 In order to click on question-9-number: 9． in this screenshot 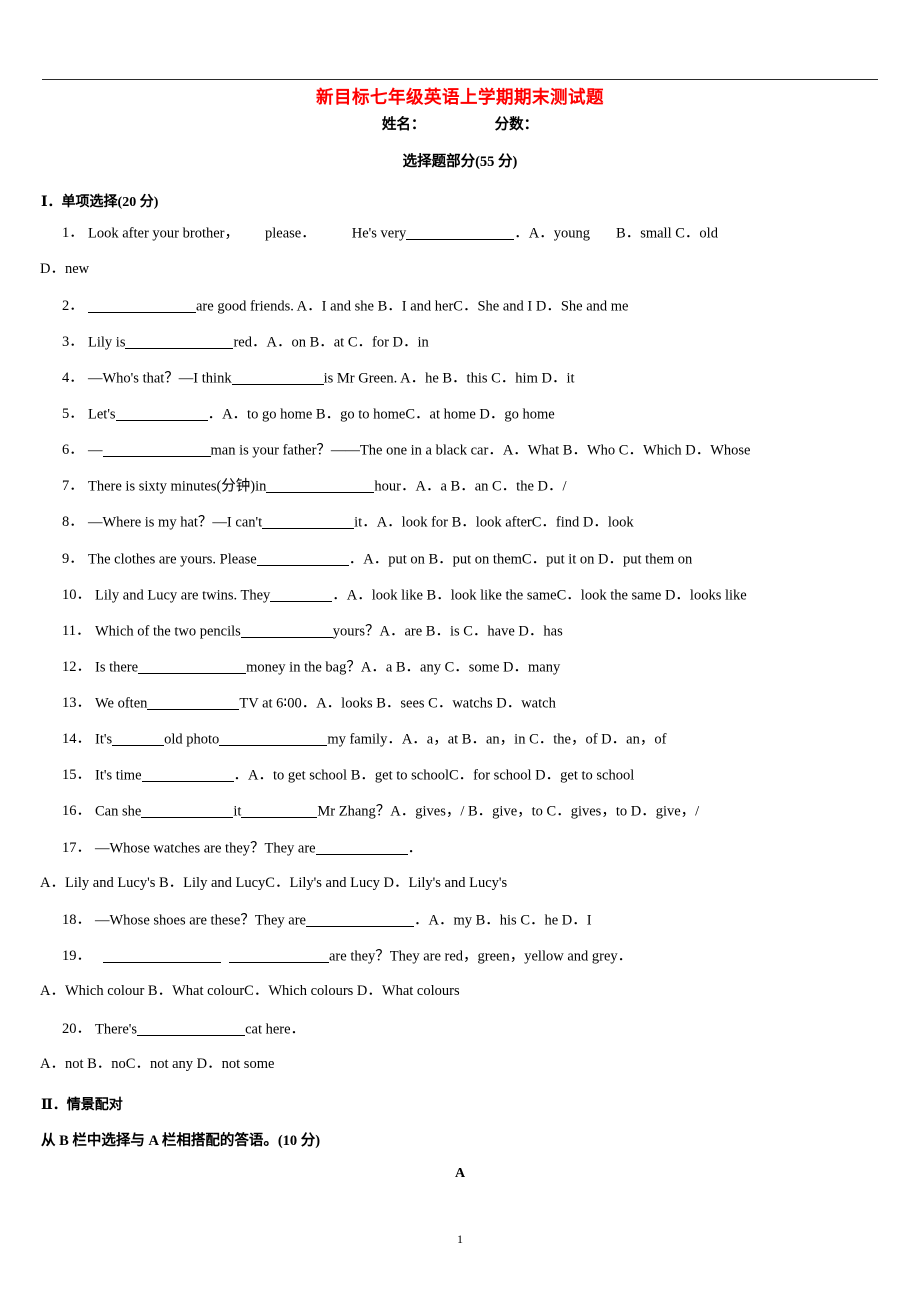, I will do `click(73, 559)`.